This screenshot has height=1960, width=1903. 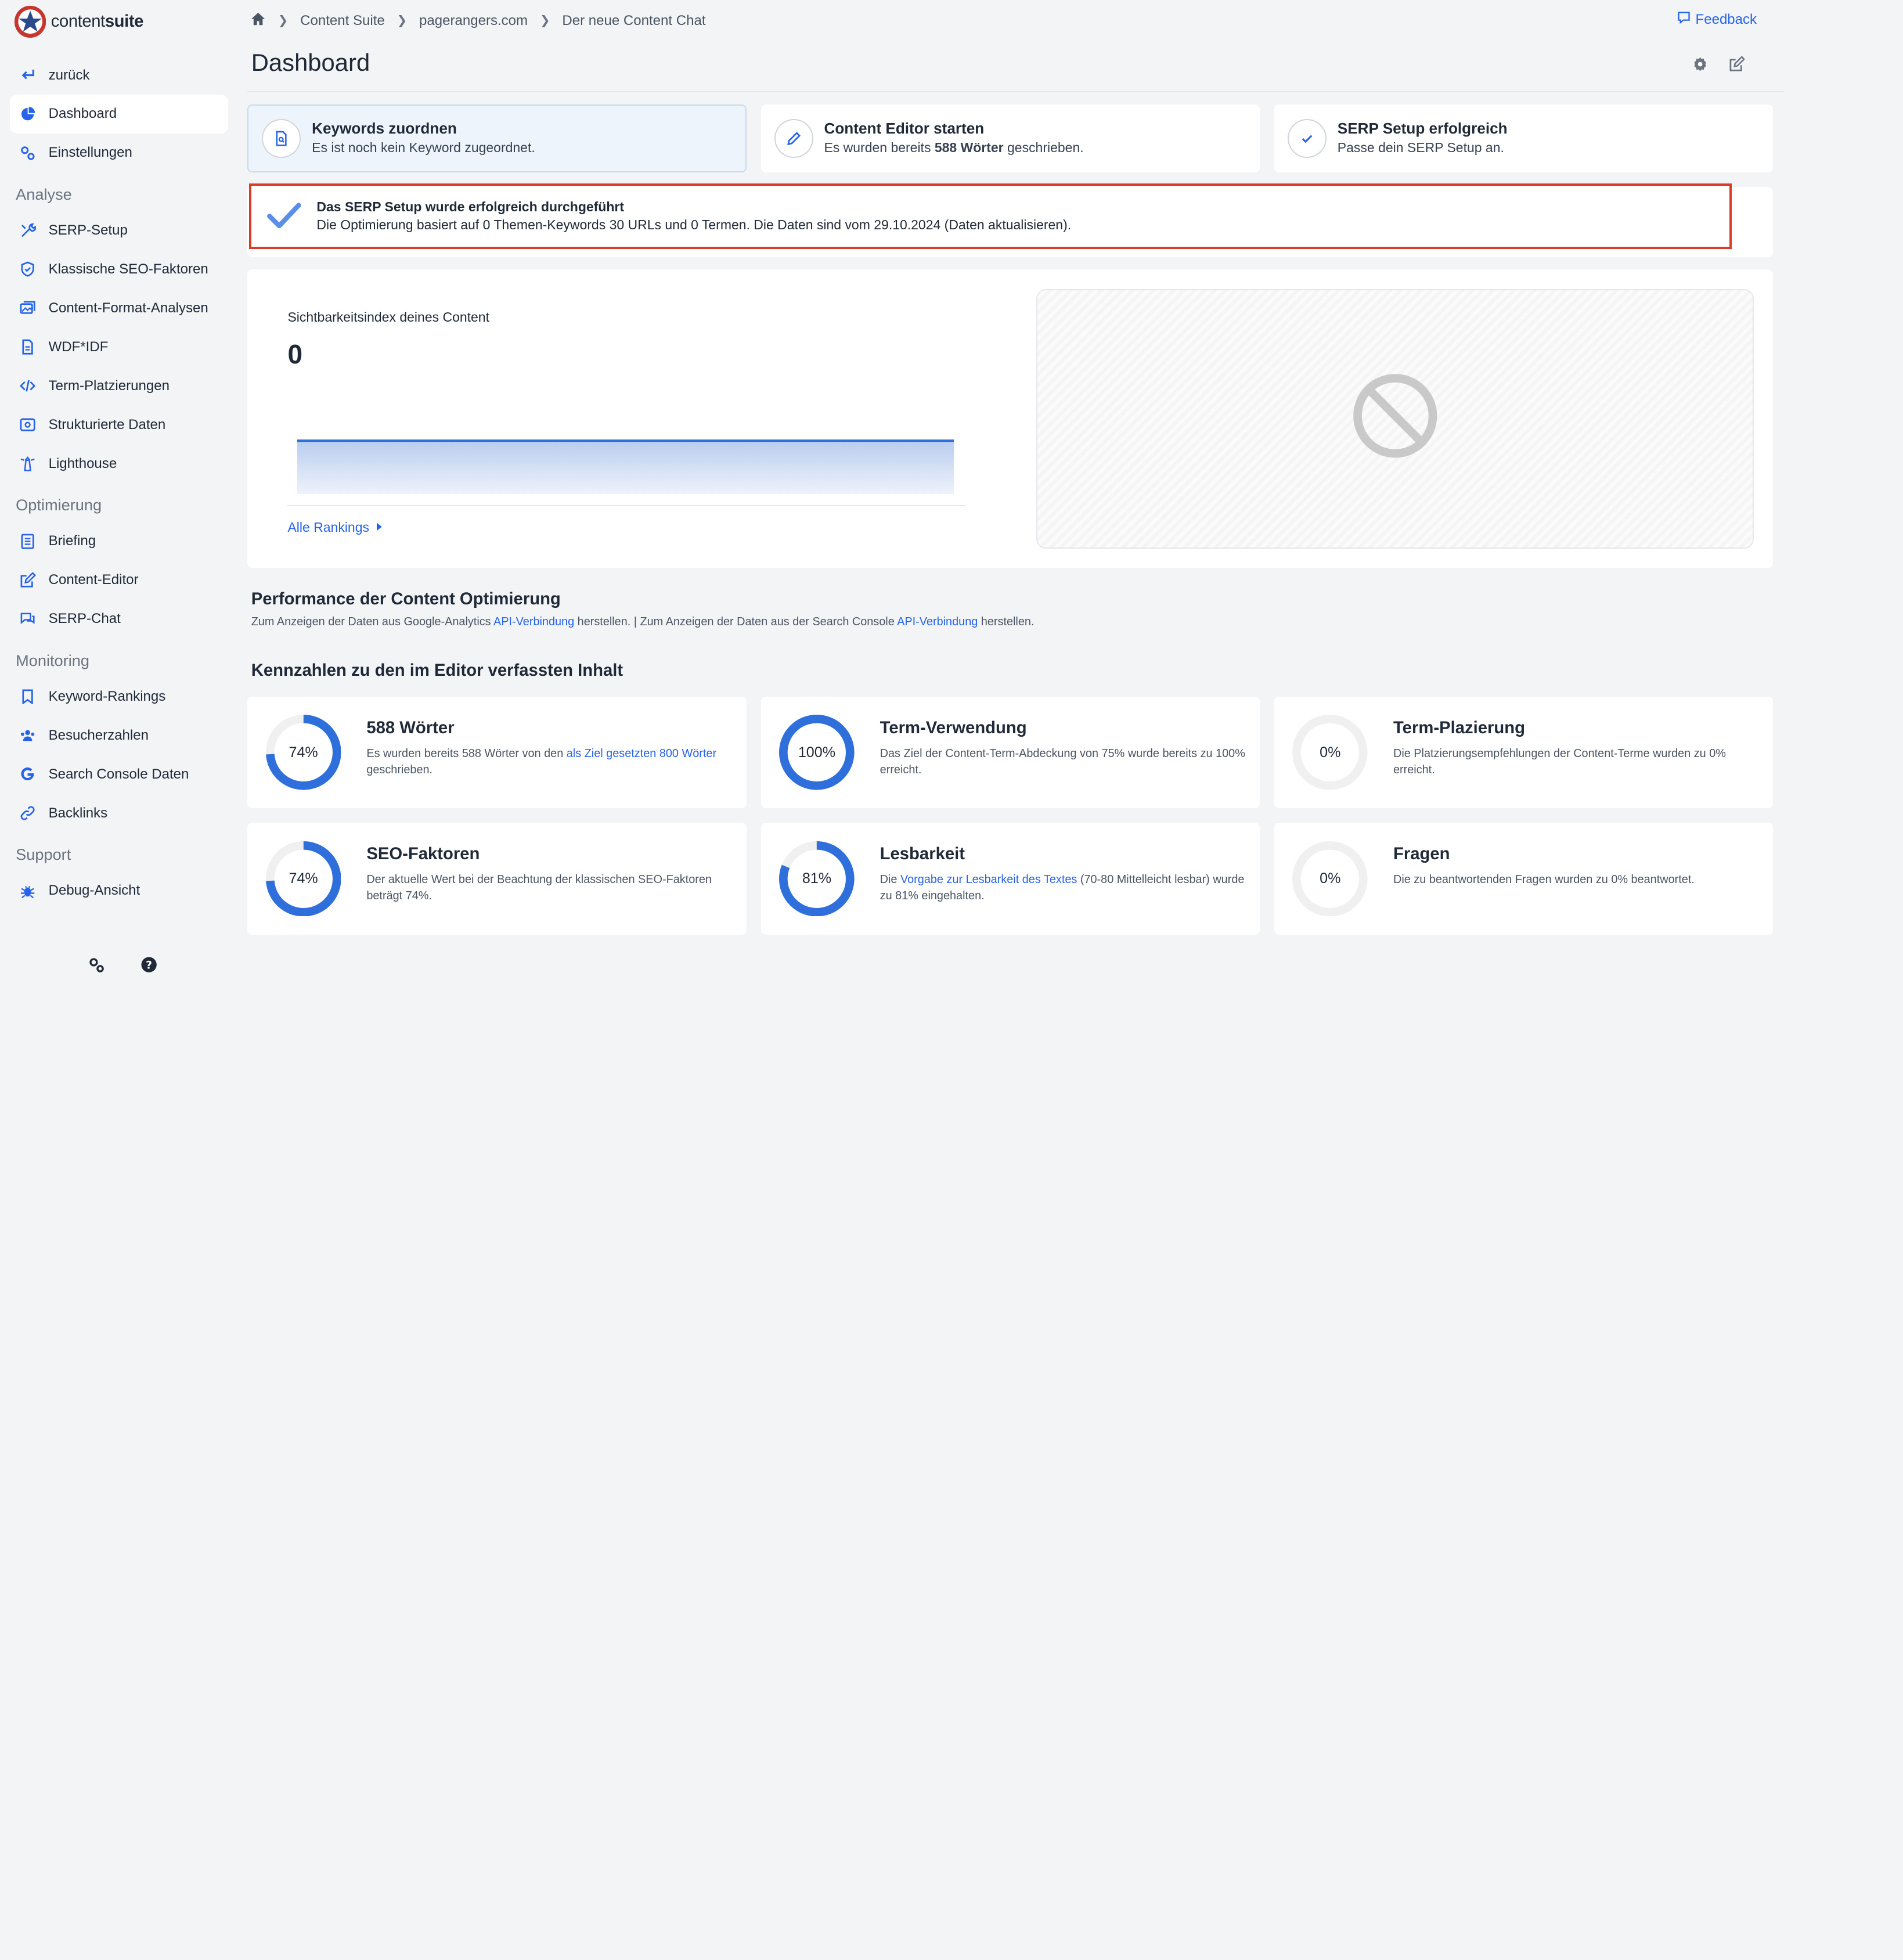 What do you see at coordinates (816, 752) in the screenshot?
I see `percent-label: 100%` at bounding box center [816, 752].